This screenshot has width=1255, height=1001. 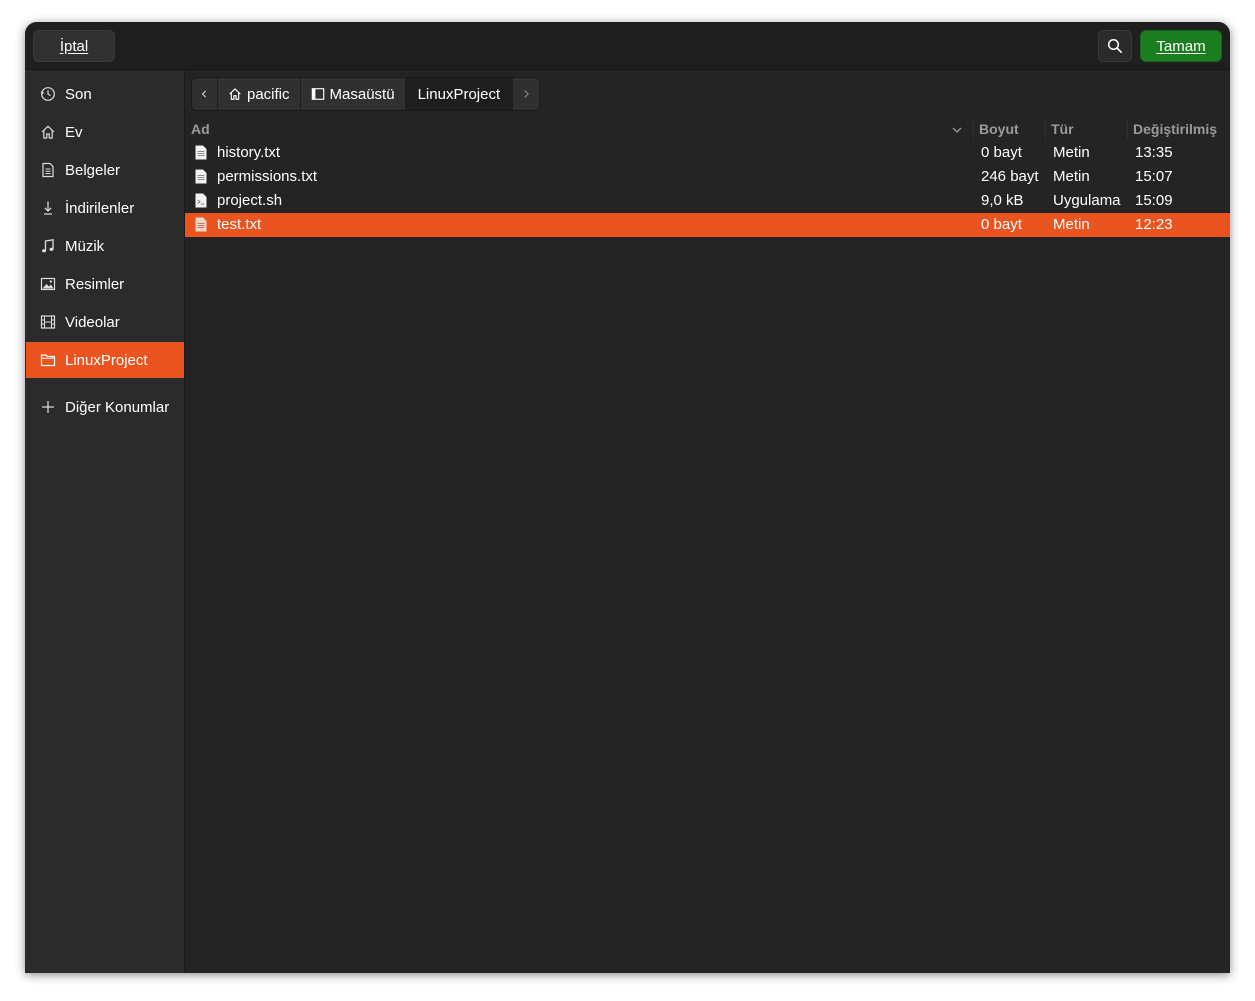 I want to click on path-crumb-label: LinuxProject, so click(x=459, y=94).